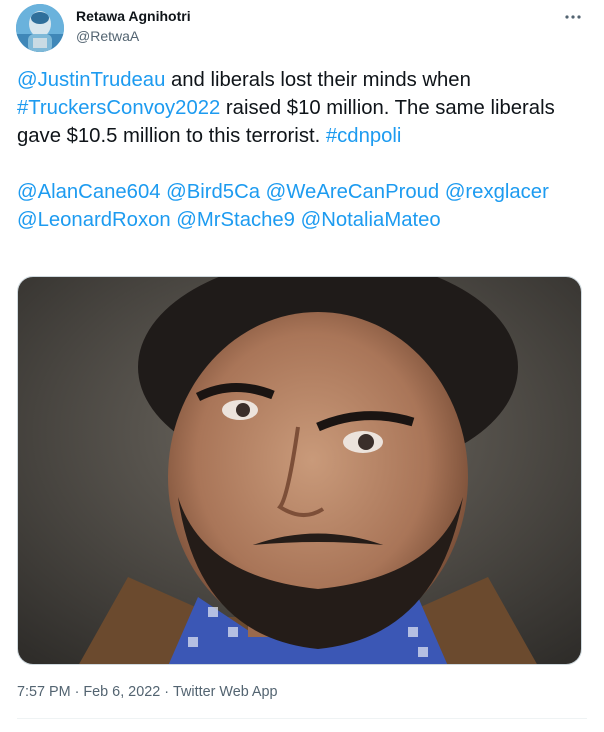  Describe the element at coordinates (318, 80) in the screenshot. I see `tweet-text-segment: and liberals lost their minds when` at that location.